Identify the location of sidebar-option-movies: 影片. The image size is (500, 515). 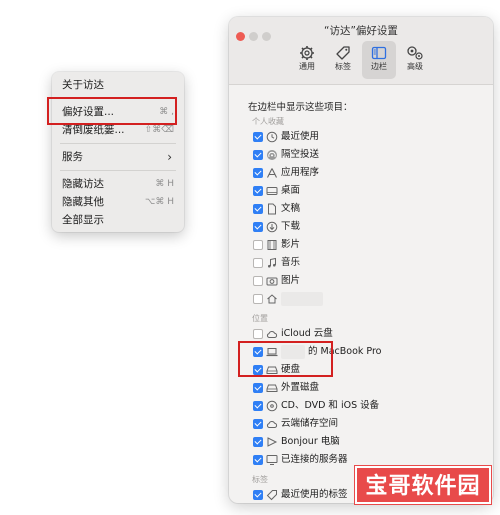
(370, 245).